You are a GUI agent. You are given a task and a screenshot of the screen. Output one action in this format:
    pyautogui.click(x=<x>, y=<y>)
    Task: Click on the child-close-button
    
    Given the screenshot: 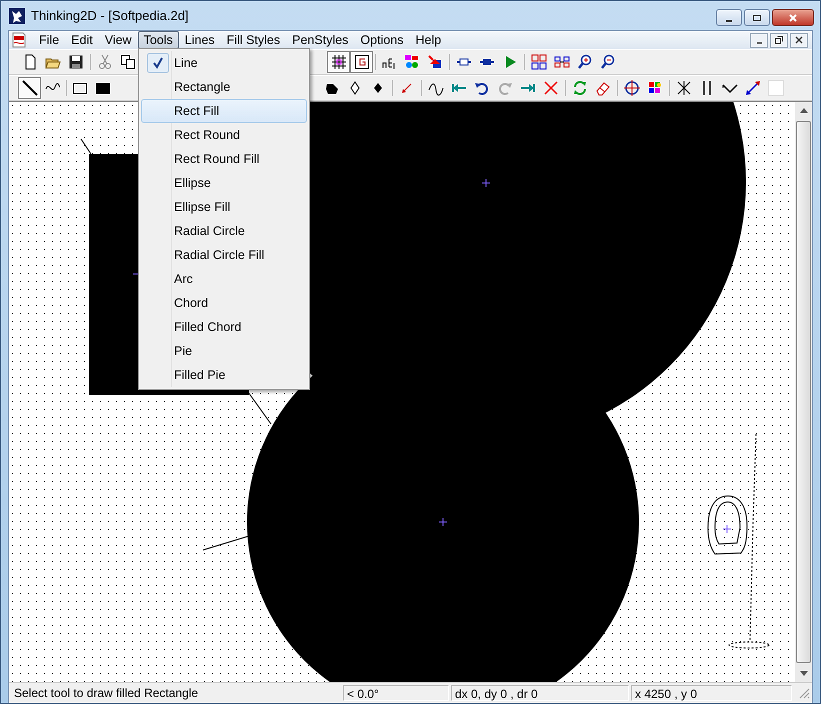 What is the action you would take?
    pyautogui.click(x=799, y=40)
    